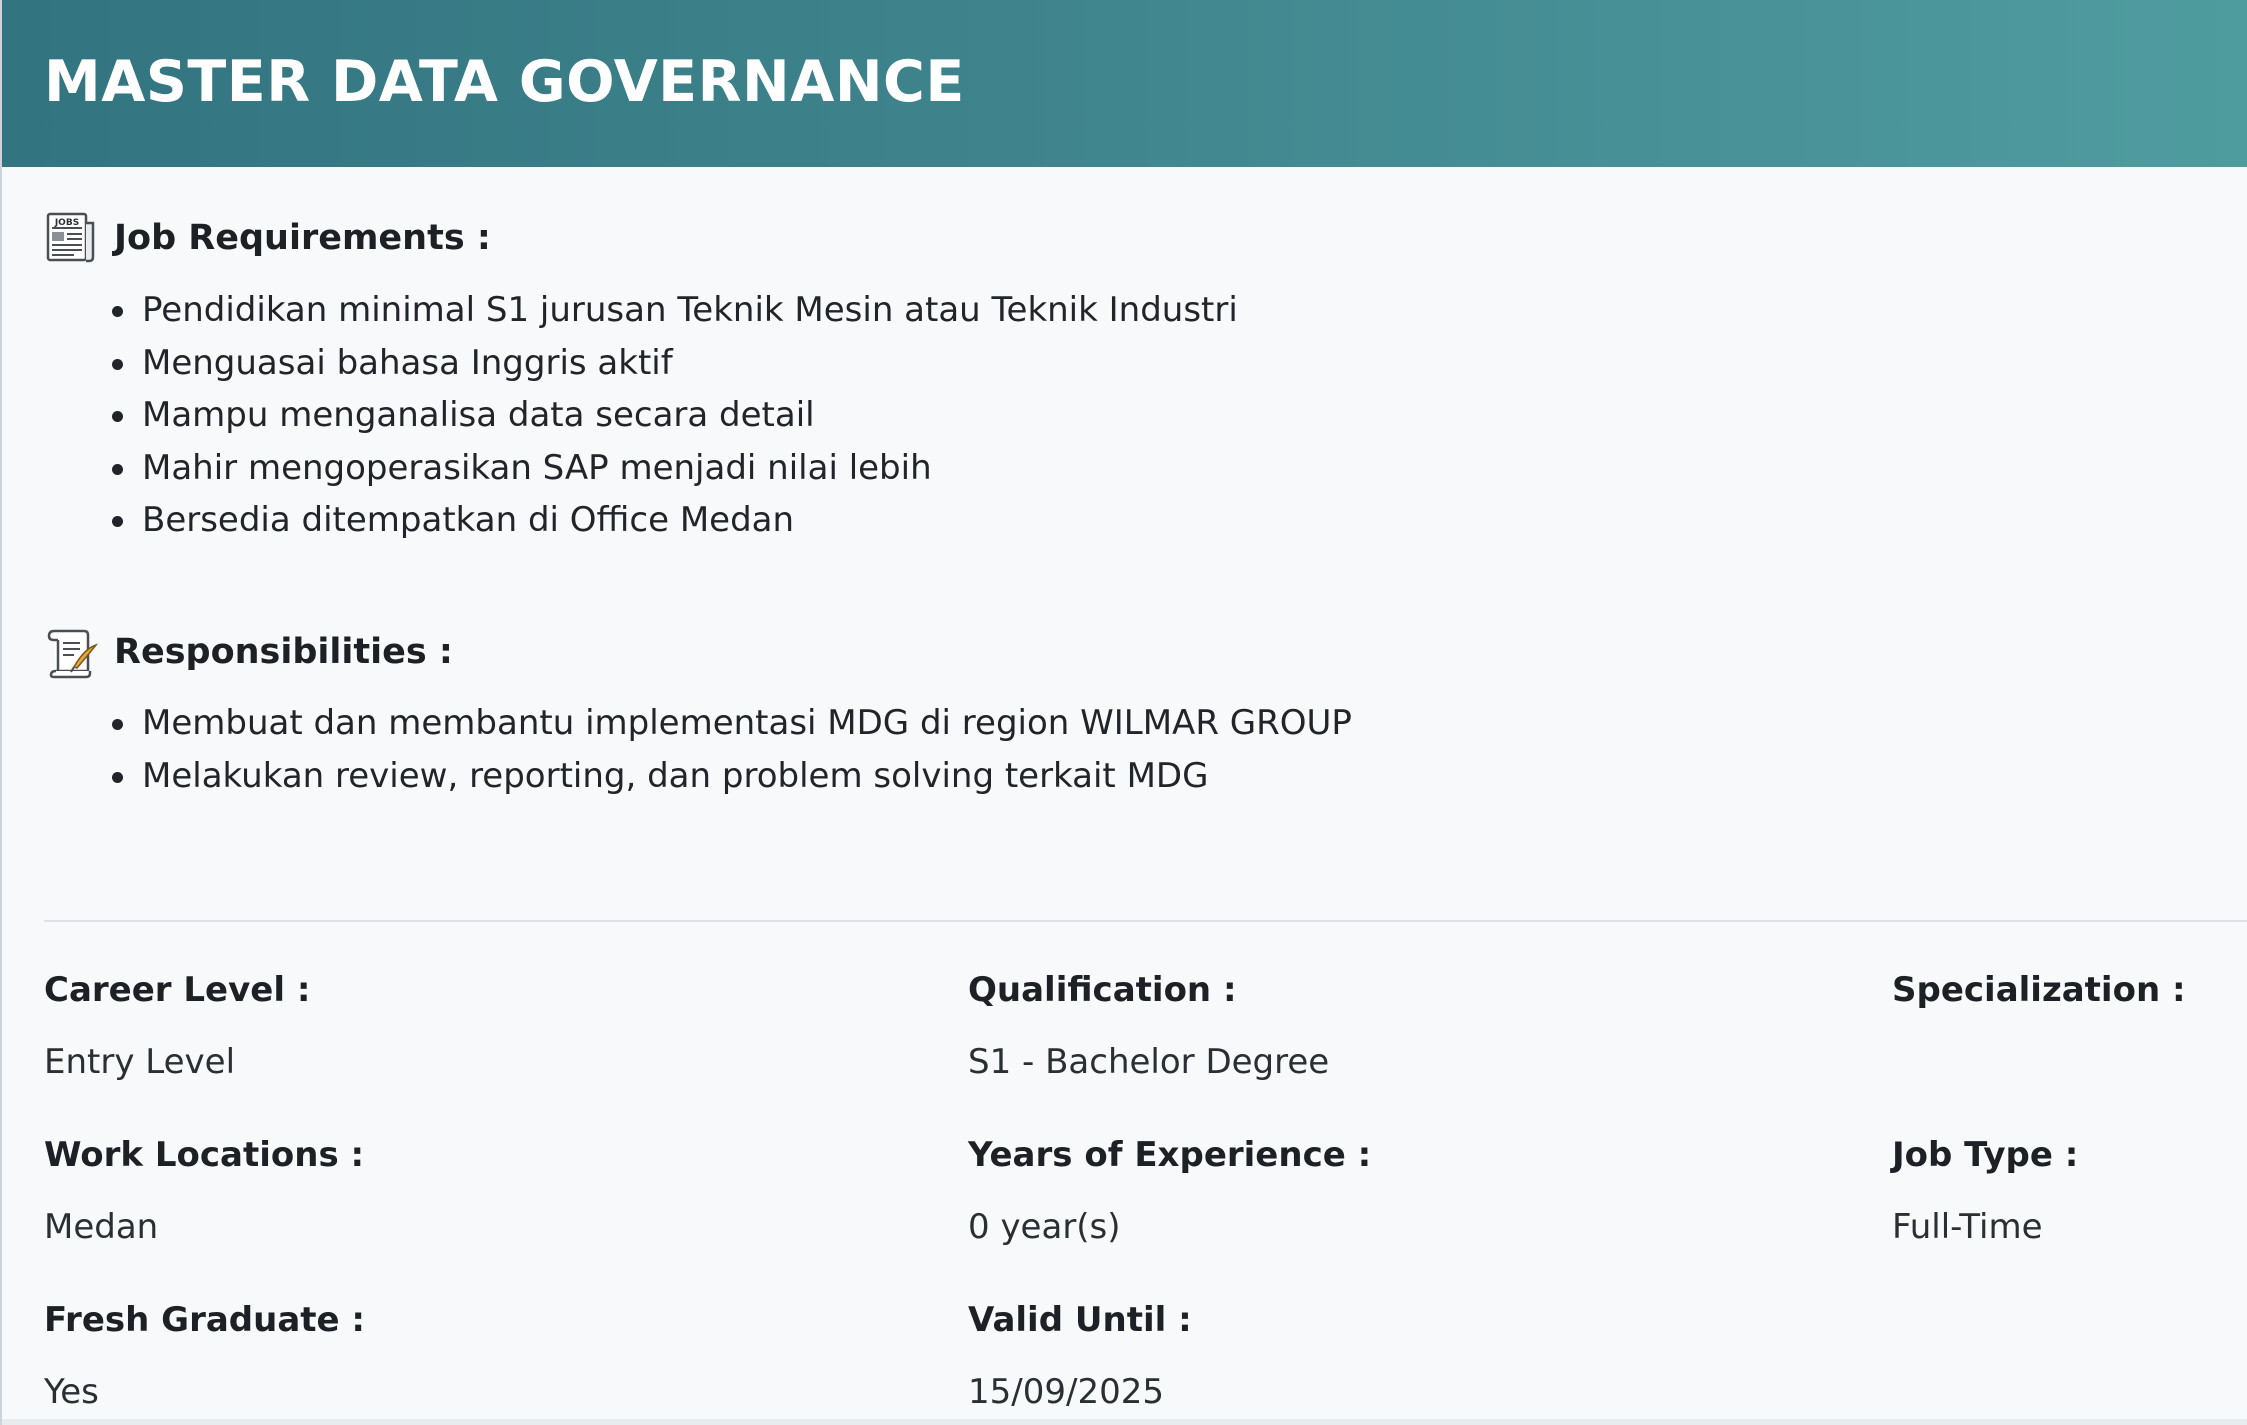  What do you see at coordinates (71, 1392) in the screenshot?
I see `fresh-graduate-value: Yes` at bounding box center [71, 1392].